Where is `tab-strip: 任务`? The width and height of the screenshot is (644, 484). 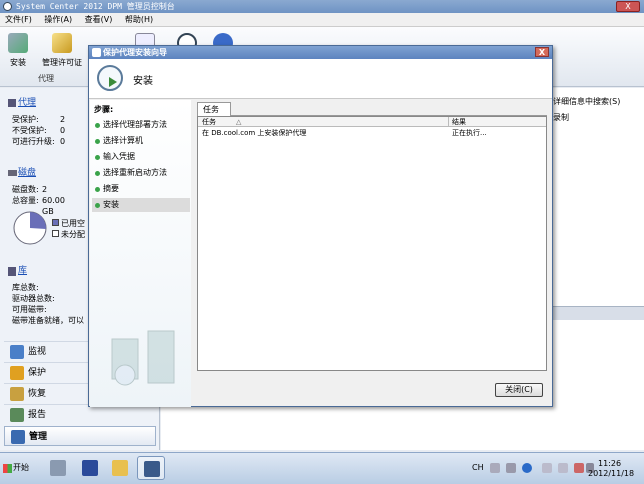
tab-strip: 任务 is located at coordinates (372, 109).